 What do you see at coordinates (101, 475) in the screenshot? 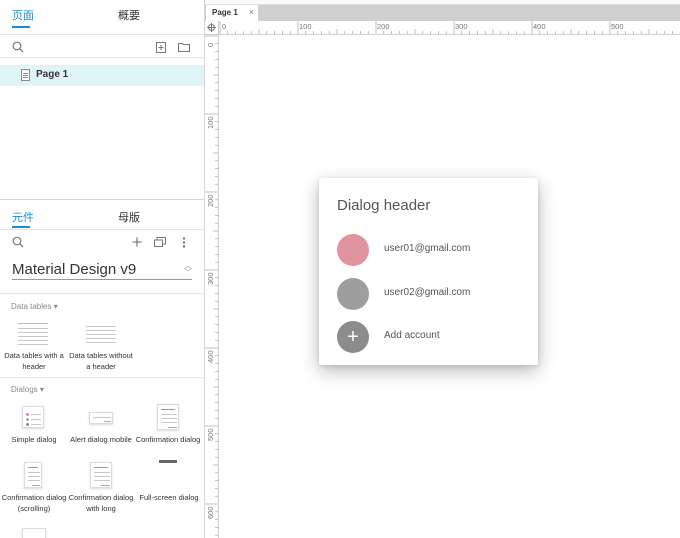
I see `confirmation-long-thumb` at bounding box center [101, 475].